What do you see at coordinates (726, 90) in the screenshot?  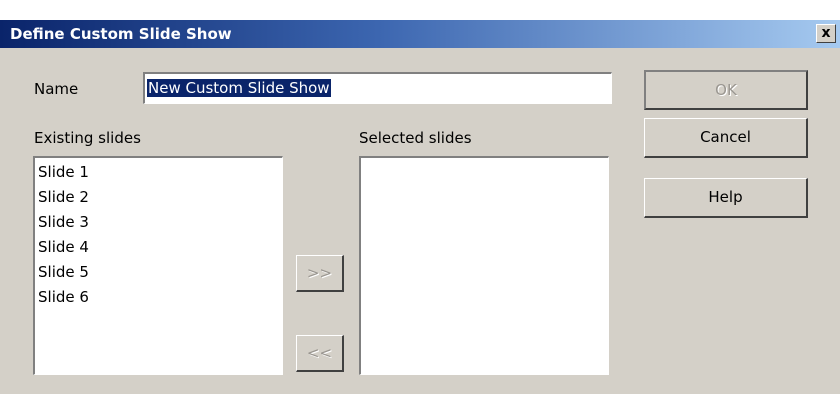 I see `ok-button: OK` at bounding box center [726, 90].